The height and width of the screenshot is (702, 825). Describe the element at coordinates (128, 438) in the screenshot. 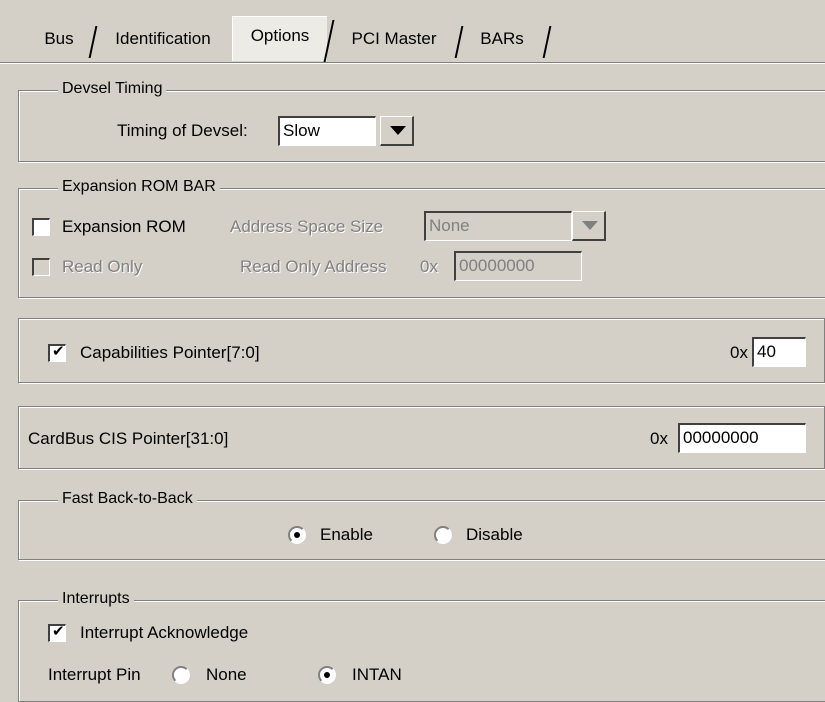

I see `cardbus-cis-pointer-label: CardBus CIS Pointer[31:0]` at that location.